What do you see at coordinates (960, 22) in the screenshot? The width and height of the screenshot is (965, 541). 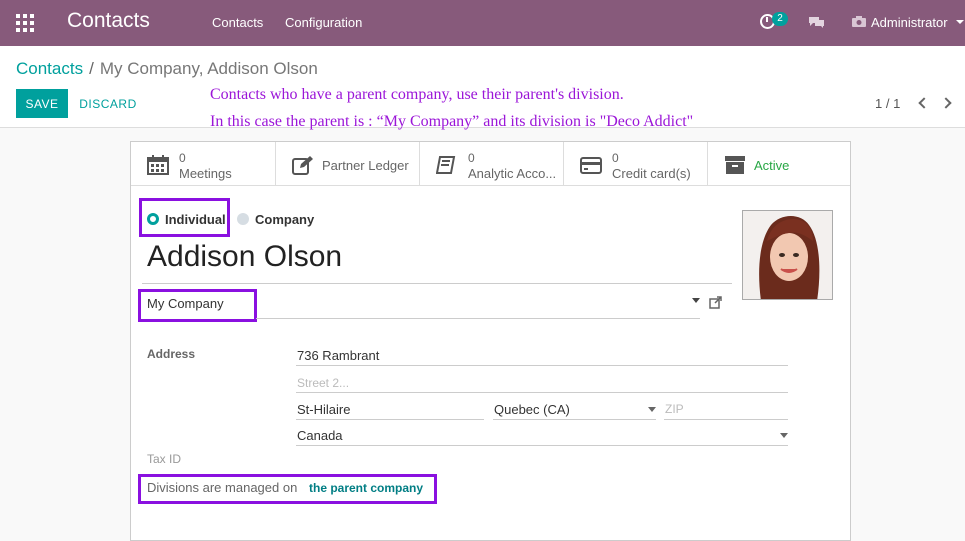 I see `user-menu-caret-icon` at bounding box center [960, 22].